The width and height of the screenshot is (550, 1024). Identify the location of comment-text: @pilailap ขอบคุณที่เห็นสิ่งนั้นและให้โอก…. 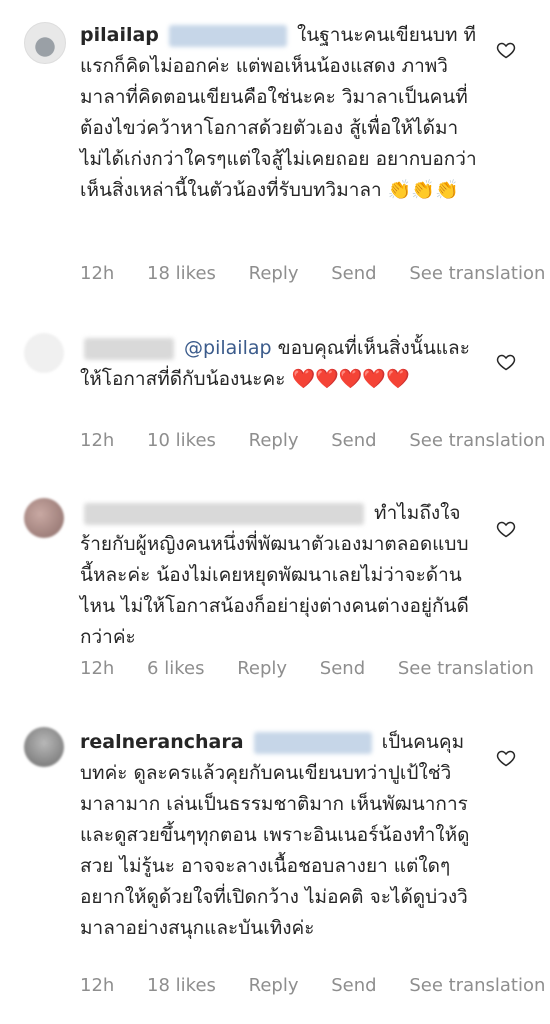
(280, 364).